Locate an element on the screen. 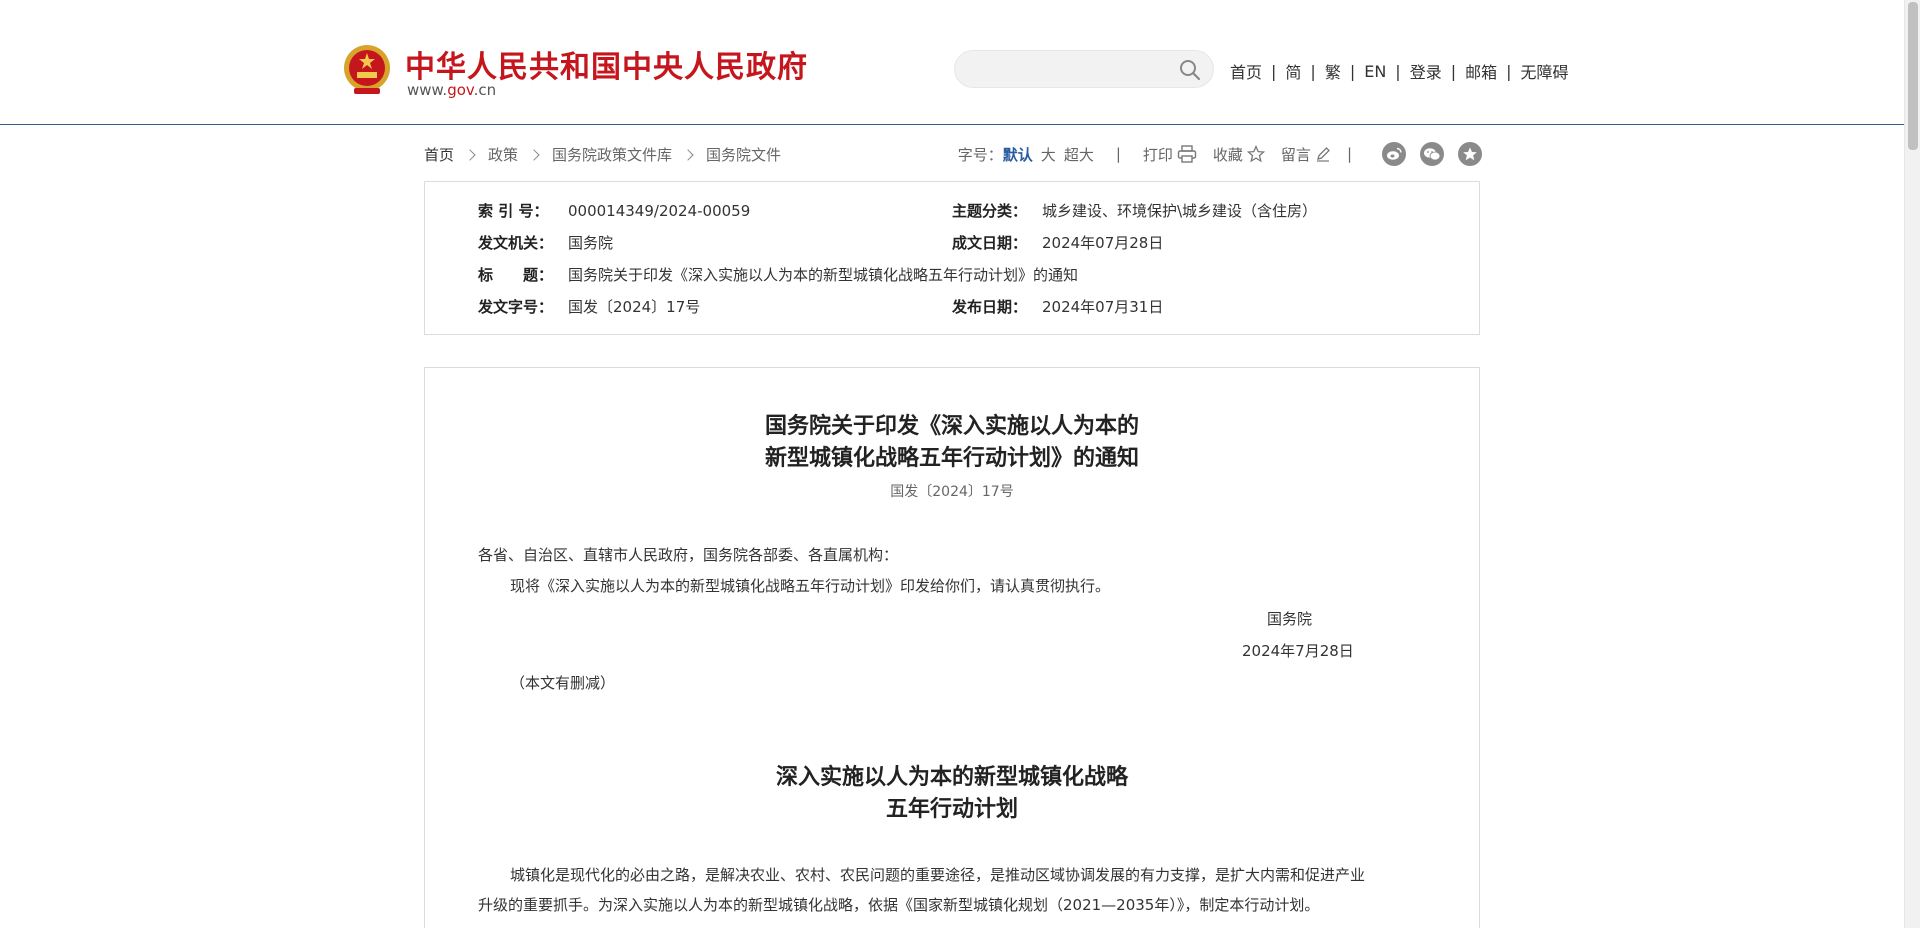 The width and height of the screenshot is (1920, 928). breadcrumb-policy: 政策 is located at coordinates (503, 154).